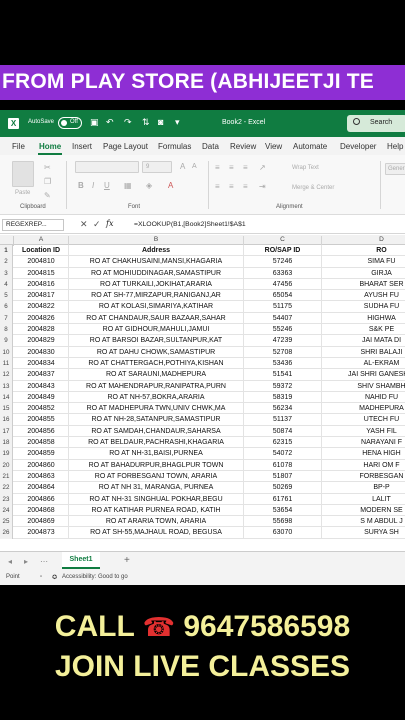 Image resolution: width=405 pixels, height=720 pixels. Describe the element at coordinates (363, 306) in the screenshot. I see `table-cell: SUDHA FU` at that location.